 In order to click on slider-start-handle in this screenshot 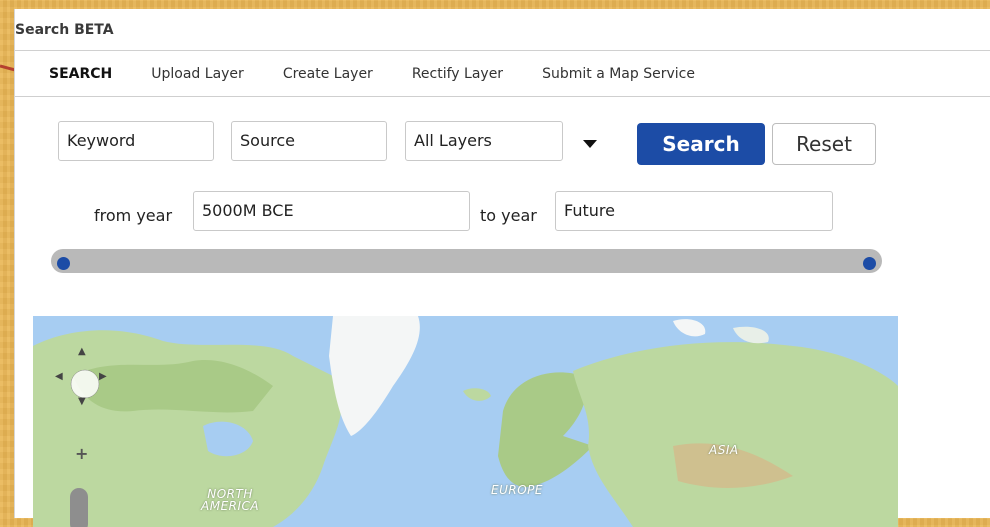, I will do `click(63, 263)`.